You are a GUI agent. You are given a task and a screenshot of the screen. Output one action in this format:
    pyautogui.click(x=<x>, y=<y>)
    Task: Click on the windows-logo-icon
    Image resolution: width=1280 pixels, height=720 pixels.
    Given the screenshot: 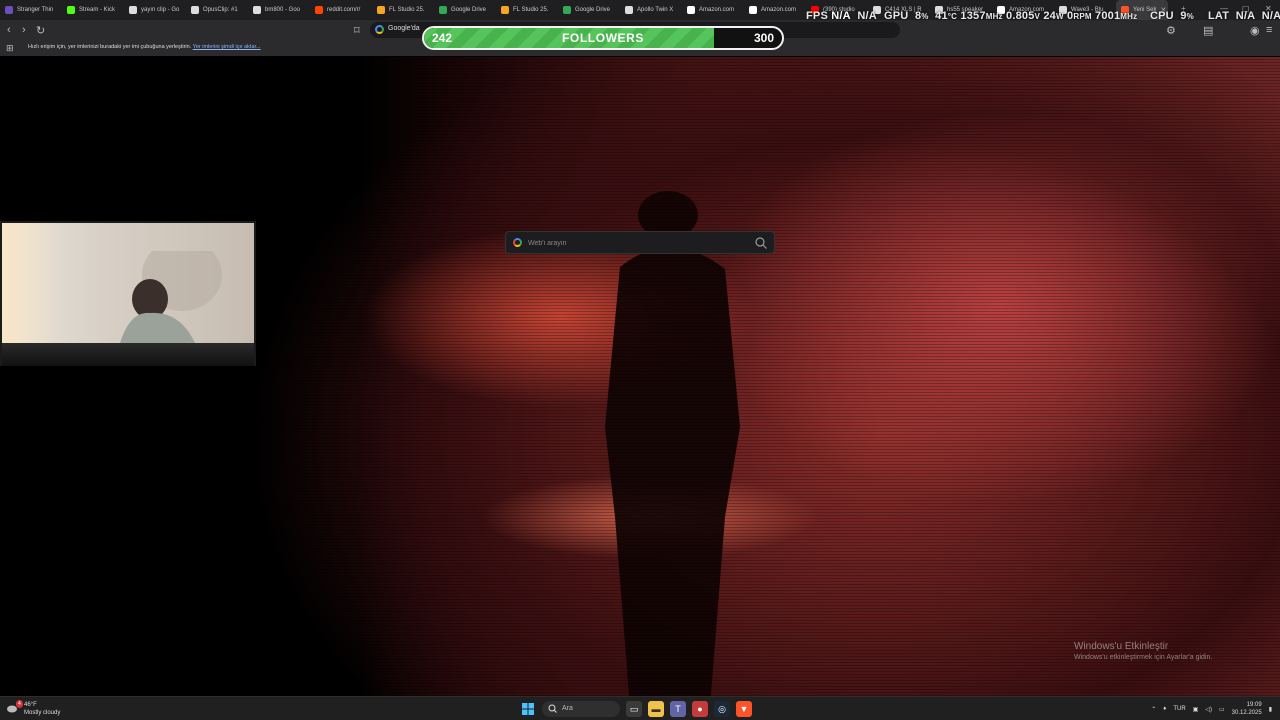 What is the action you would take?
    pyautogui.click(x=528, y=709)
    